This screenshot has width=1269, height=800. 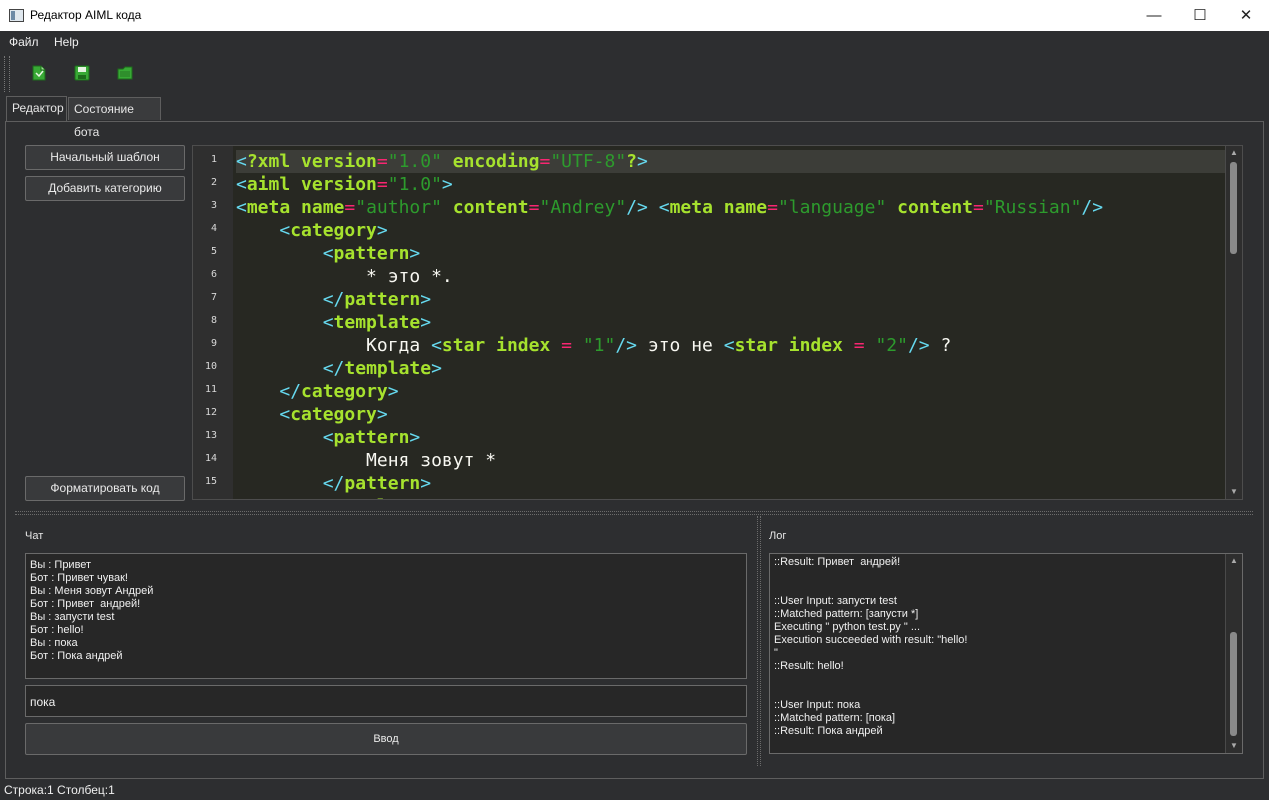 I want to click on menu-help: Help, so click(x=66, y=42).